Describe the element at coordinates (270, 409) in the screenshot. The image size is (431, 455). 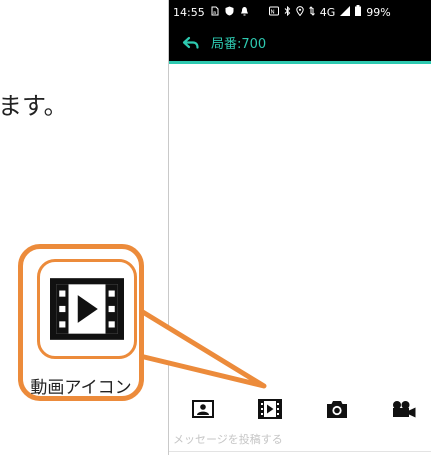
I see `video-icon` at that location.